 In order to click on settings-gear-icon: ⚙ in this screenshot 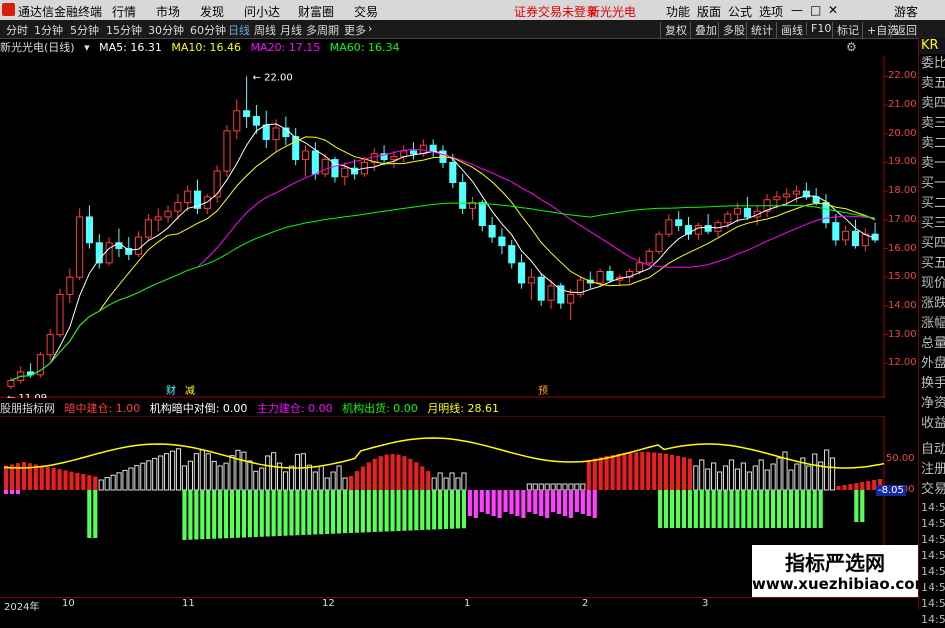, I will do `click(851, 47)`.